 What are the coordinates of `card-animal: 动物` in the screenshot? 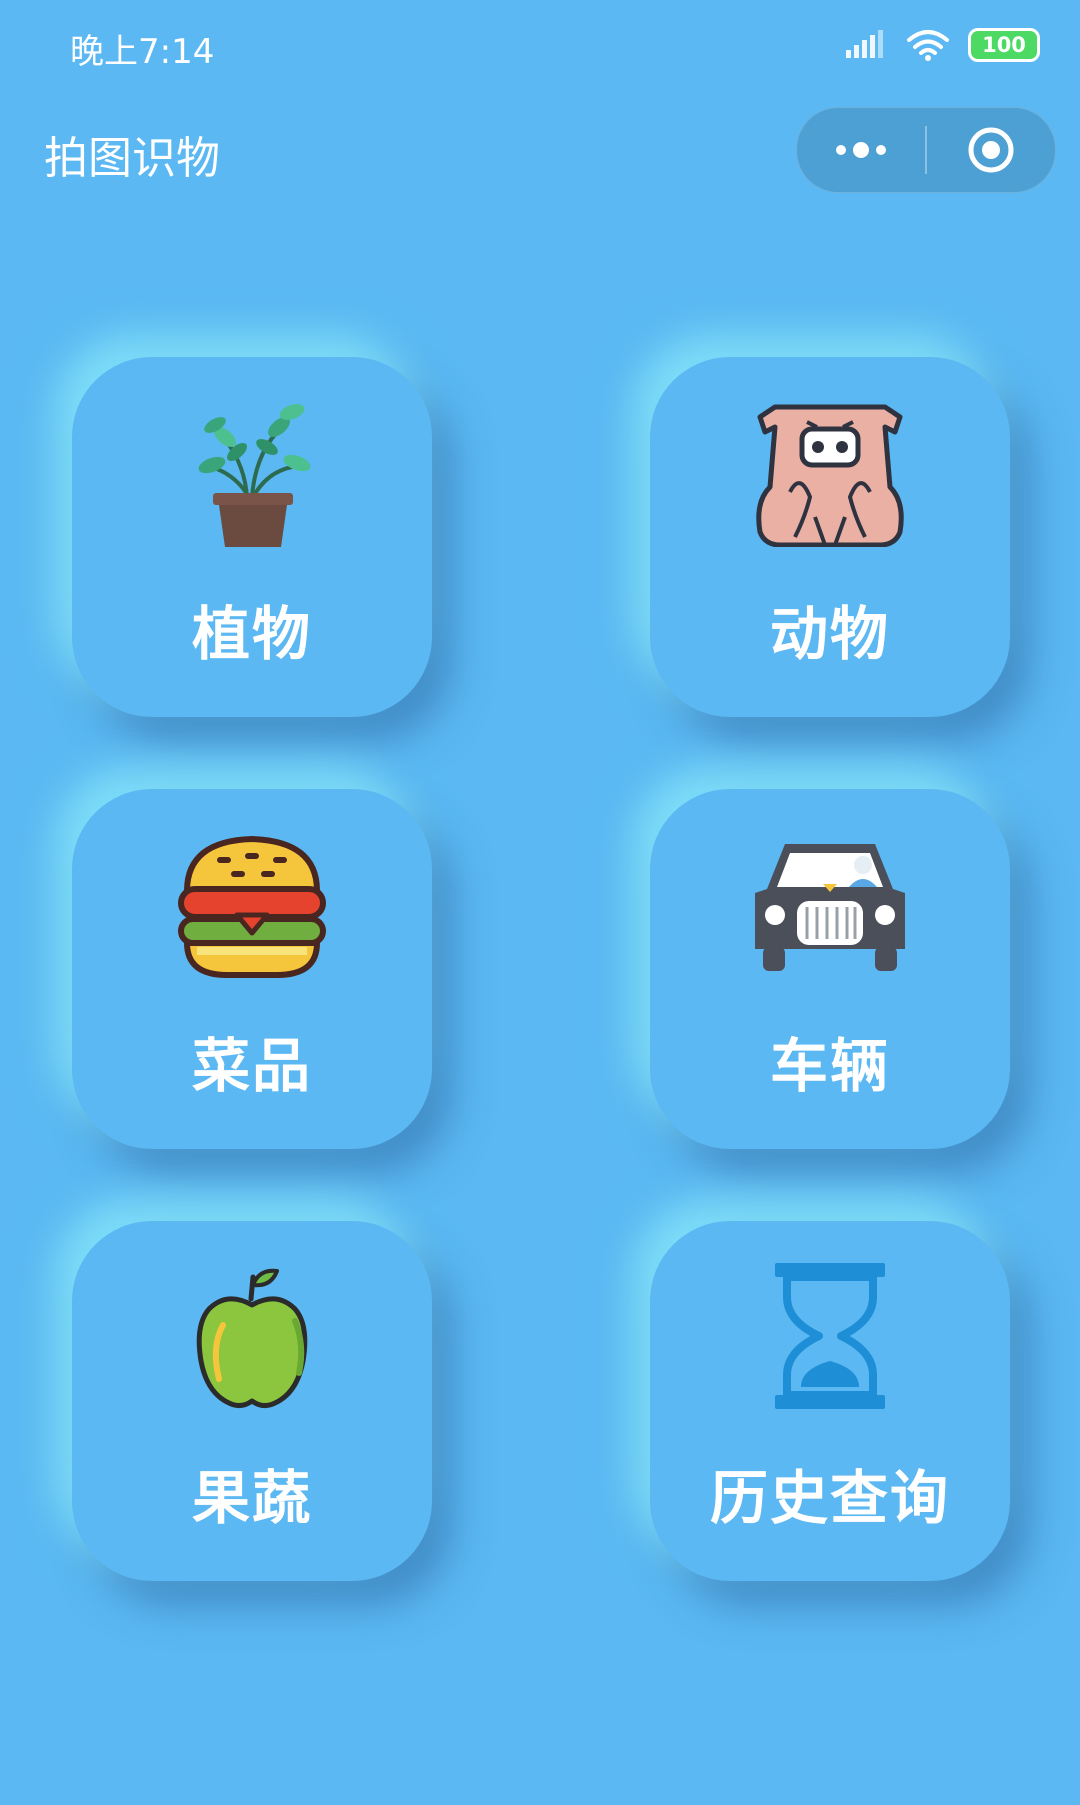 It's located at (830, 537).